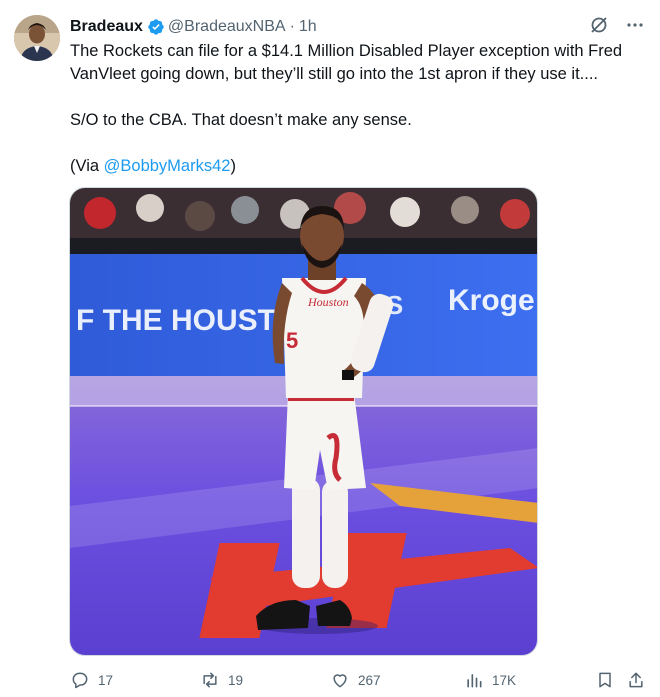  Describe the element at coordinates (221, 680) in the screenshot. I see `repost-button: 19` at that location.